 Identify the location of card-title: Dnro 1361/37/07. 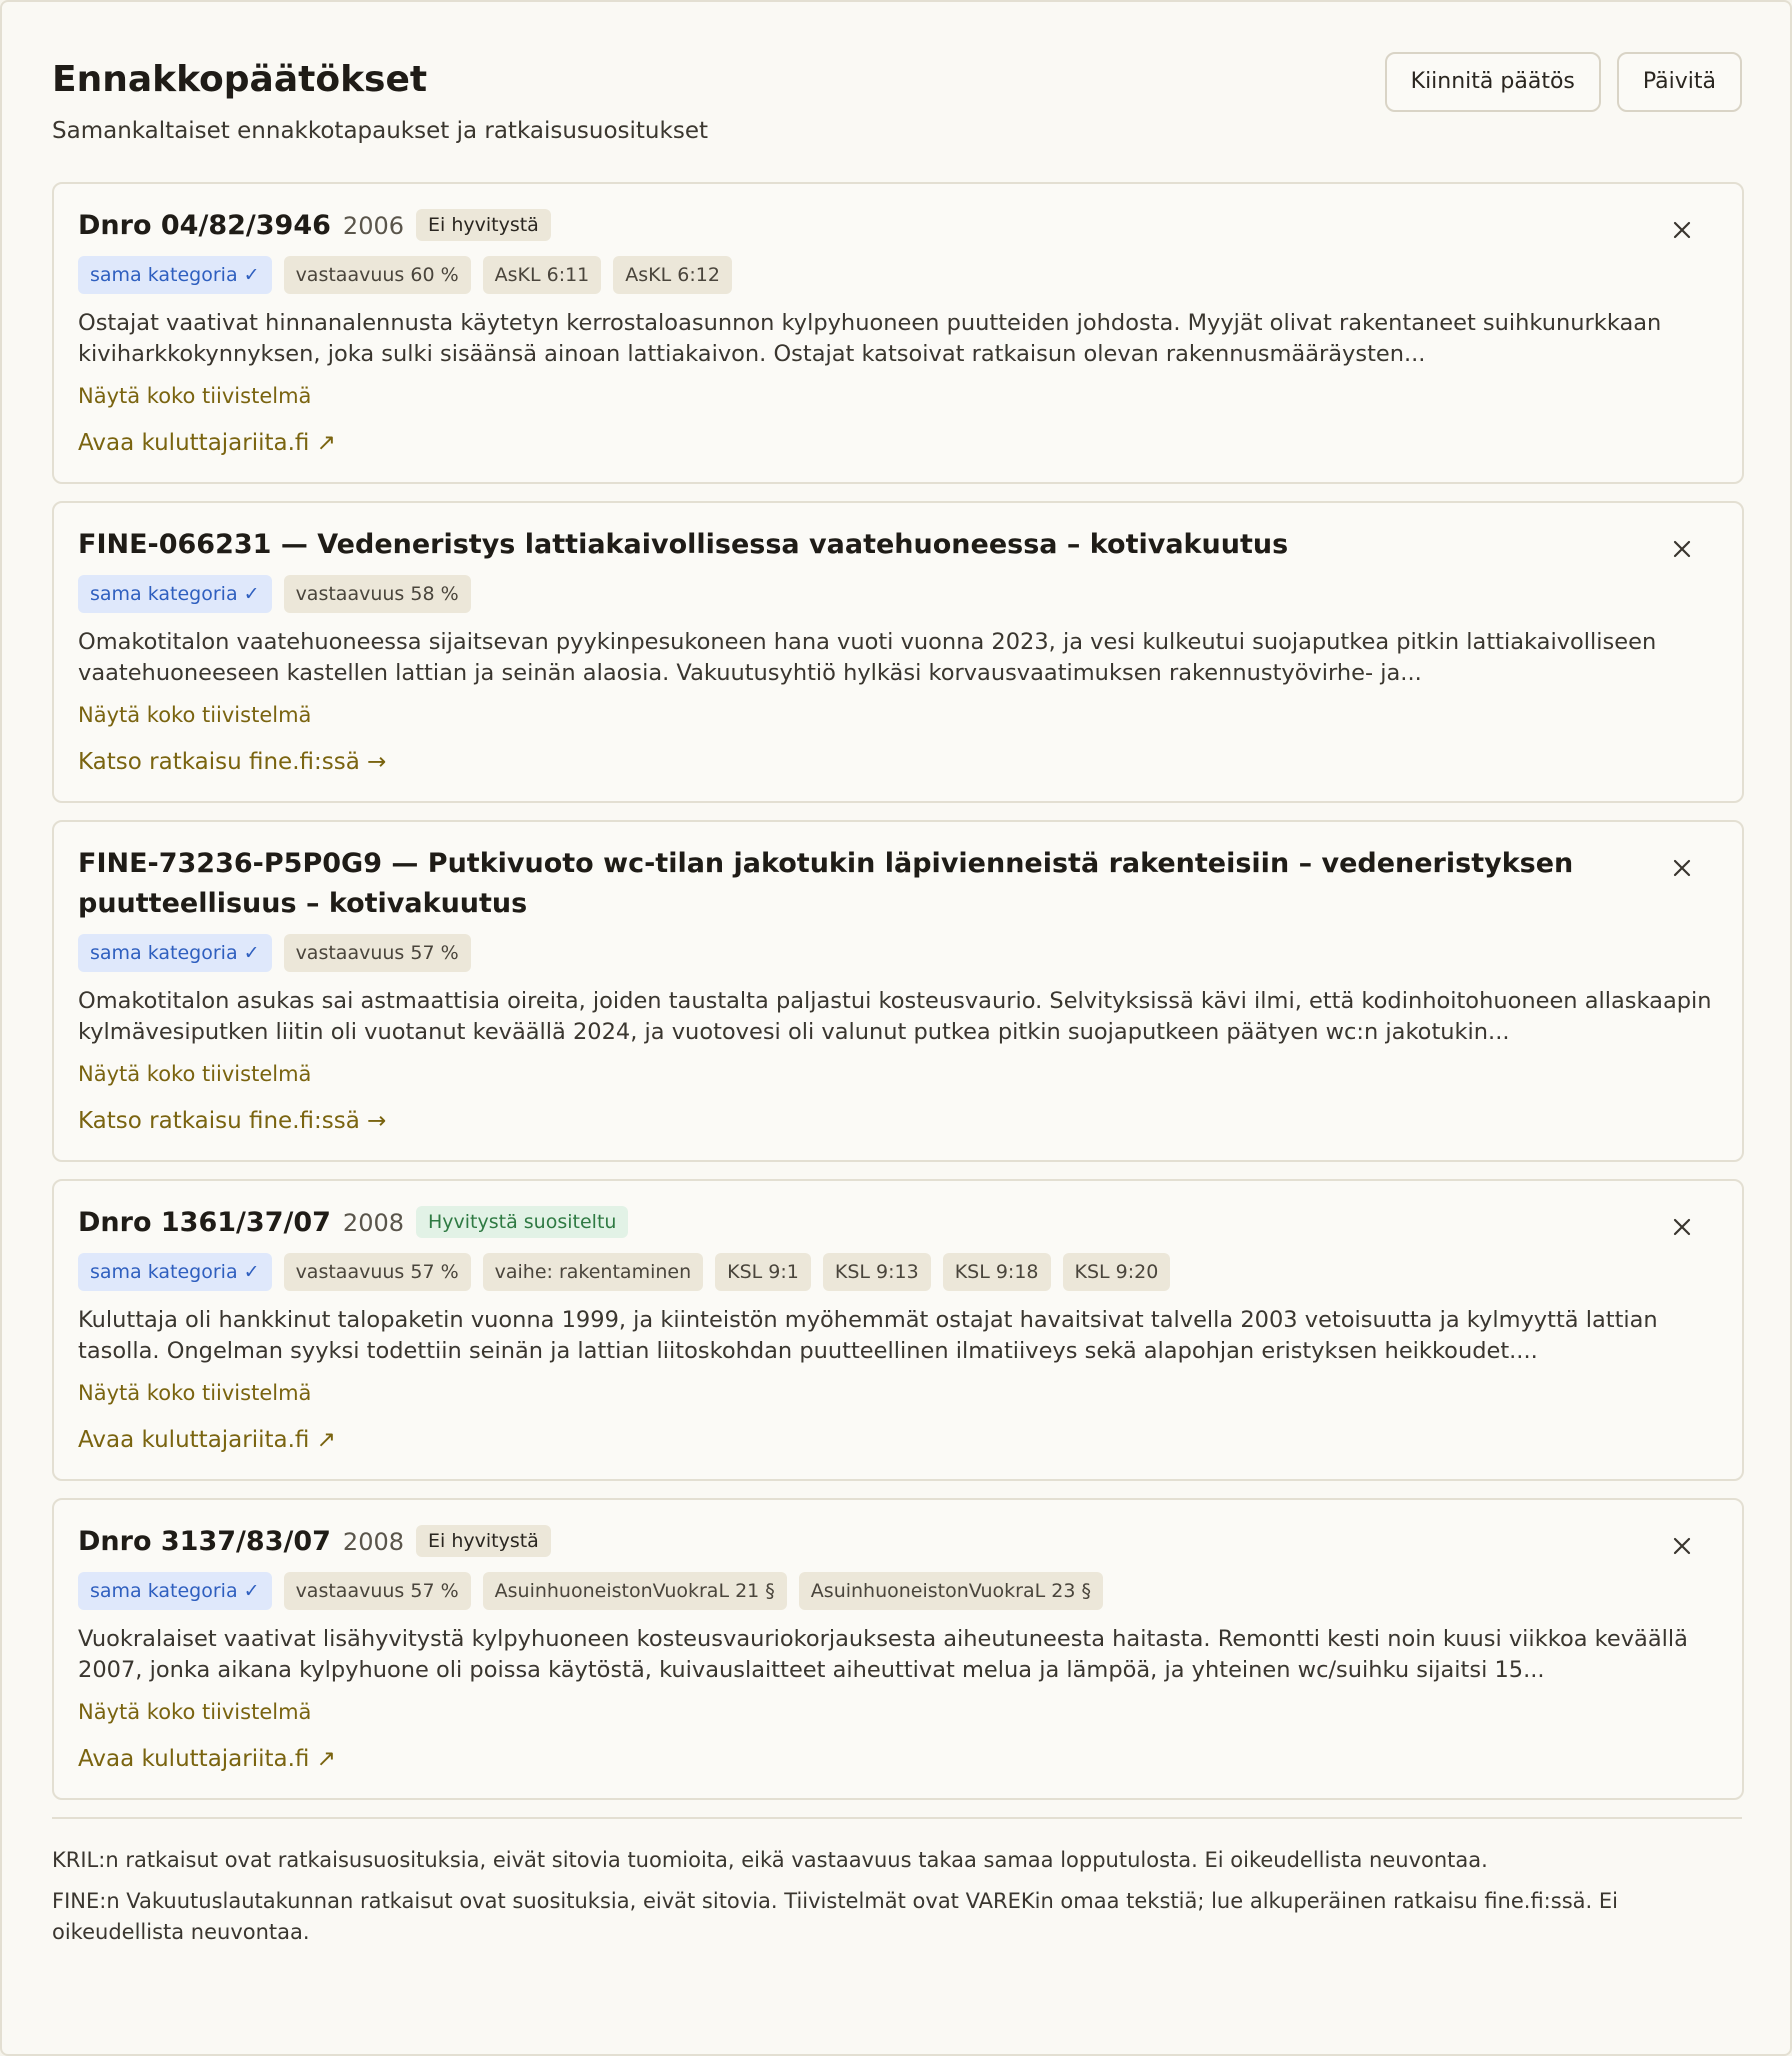
(204, 1222).